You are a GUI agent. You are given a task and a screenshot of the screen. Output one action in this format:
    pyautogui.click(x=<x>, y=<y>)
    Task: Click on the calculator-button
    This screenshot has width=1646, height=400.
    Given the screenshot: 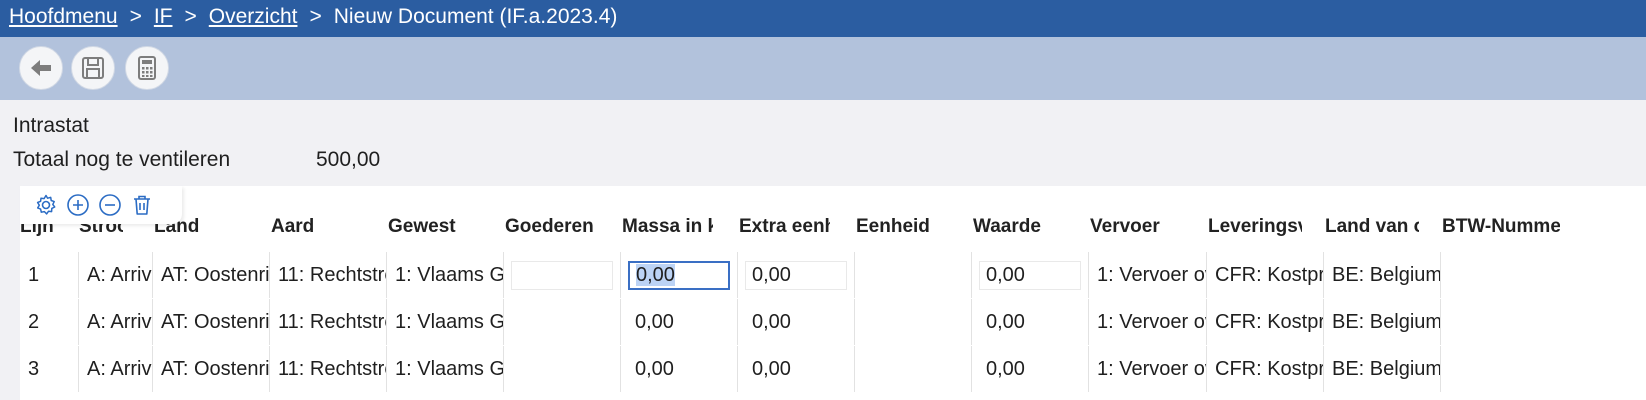 What is the action you would take?
    pyautogui.click(x=147, y=68)
    